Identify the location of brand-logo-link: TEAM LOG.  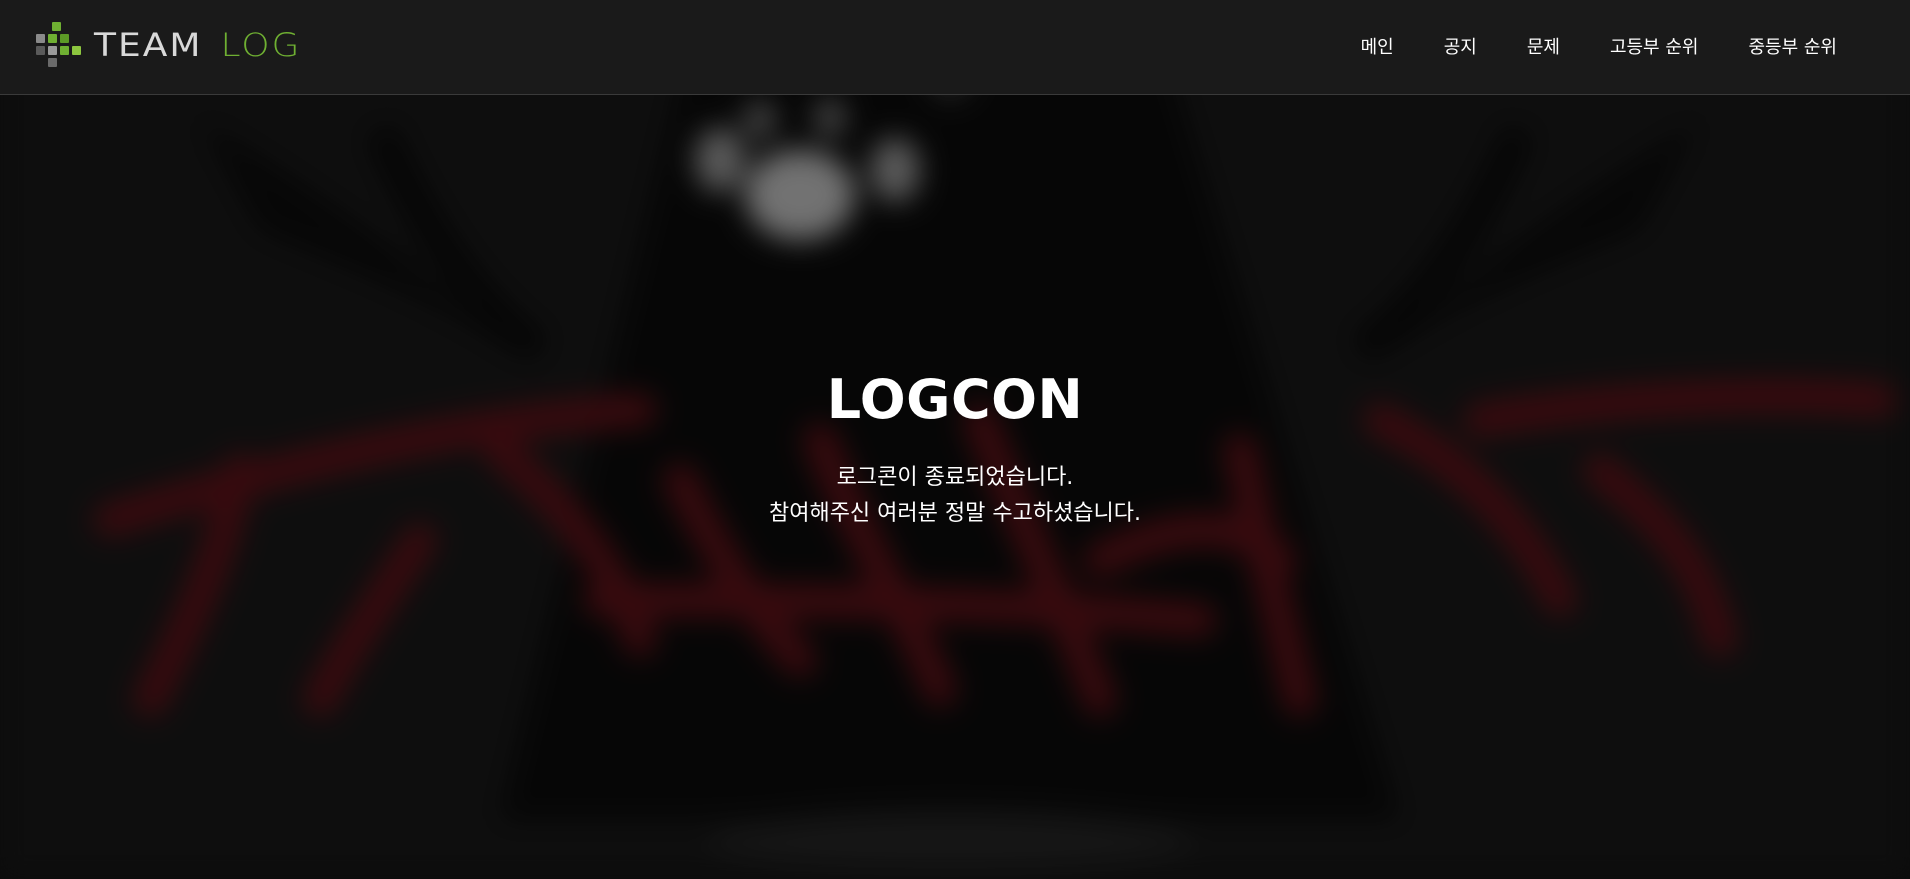
(167, 46).